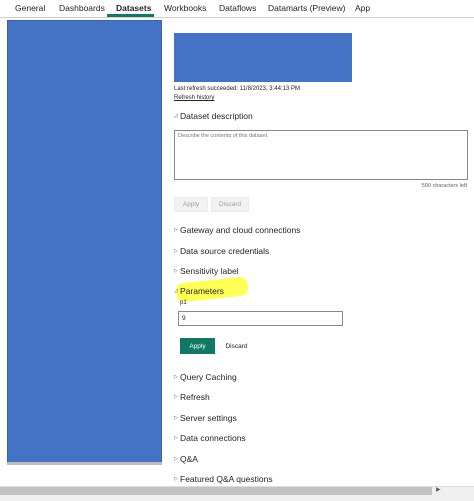  I want to click on description-discard-button: Discard, so click(230, 204).